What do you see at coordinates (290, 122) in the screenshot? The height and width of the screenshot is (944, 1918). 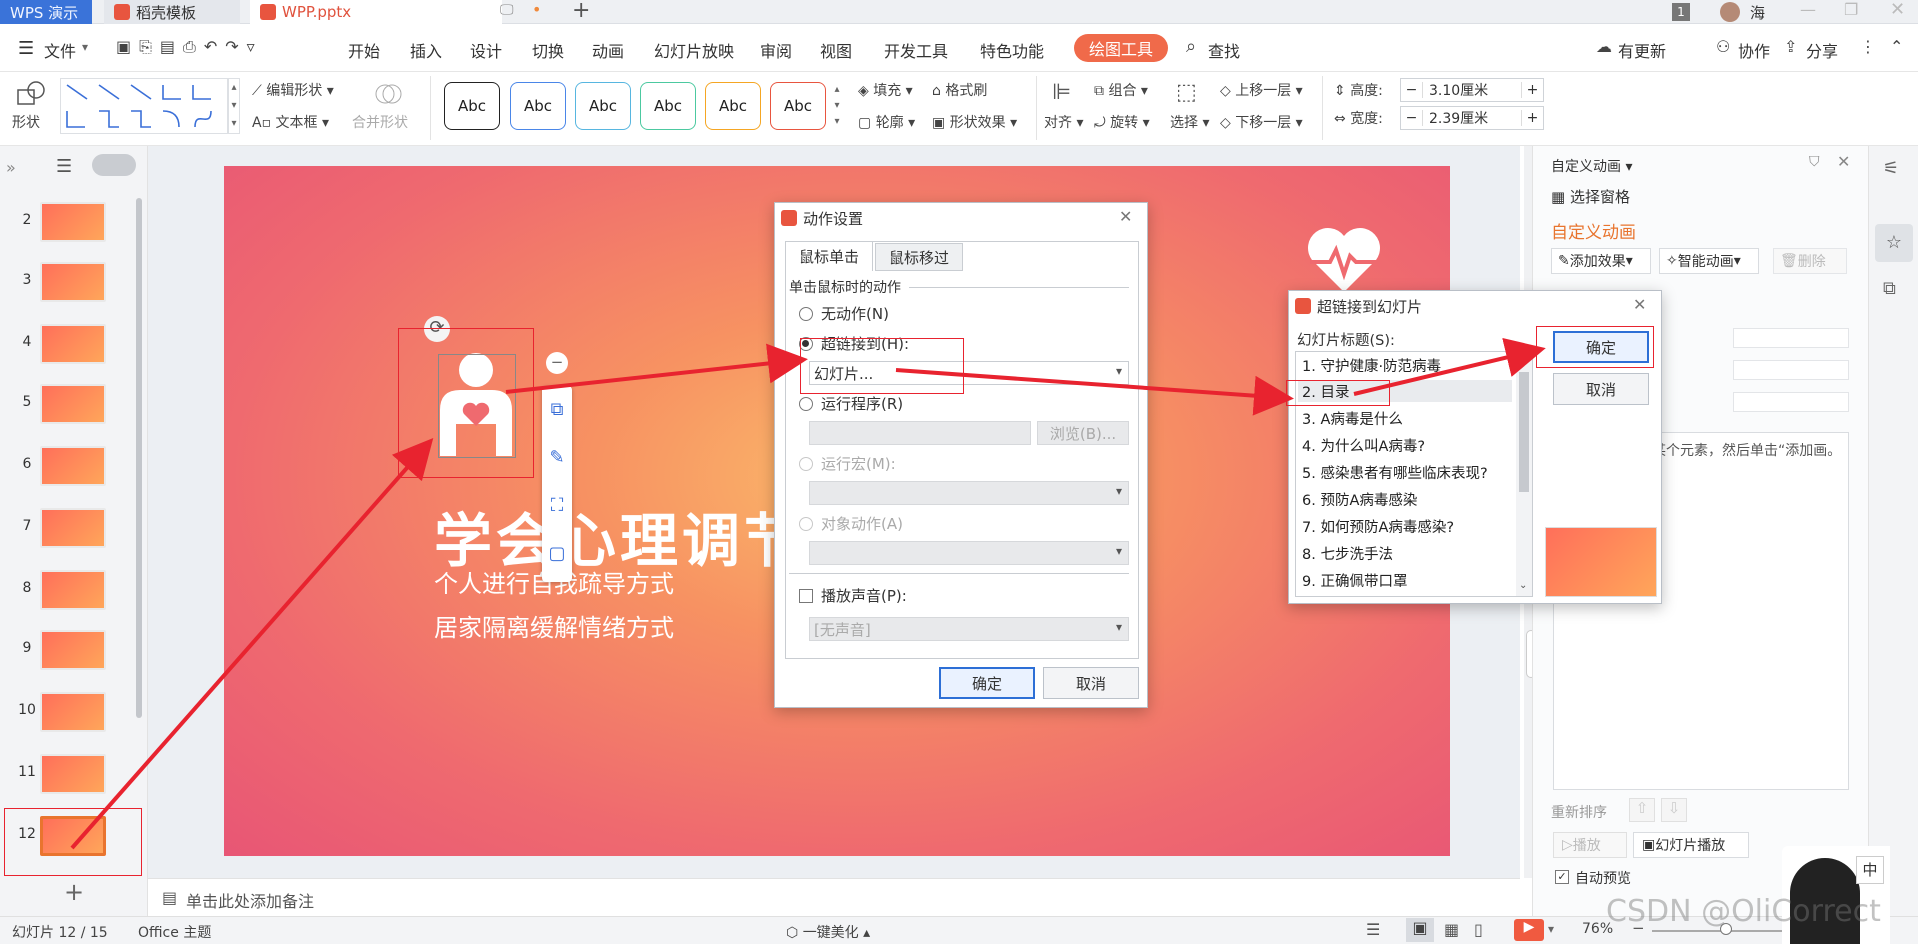 I see `textbox-button: A▫ 文本框 ▾` at bounding box center [290, 122].